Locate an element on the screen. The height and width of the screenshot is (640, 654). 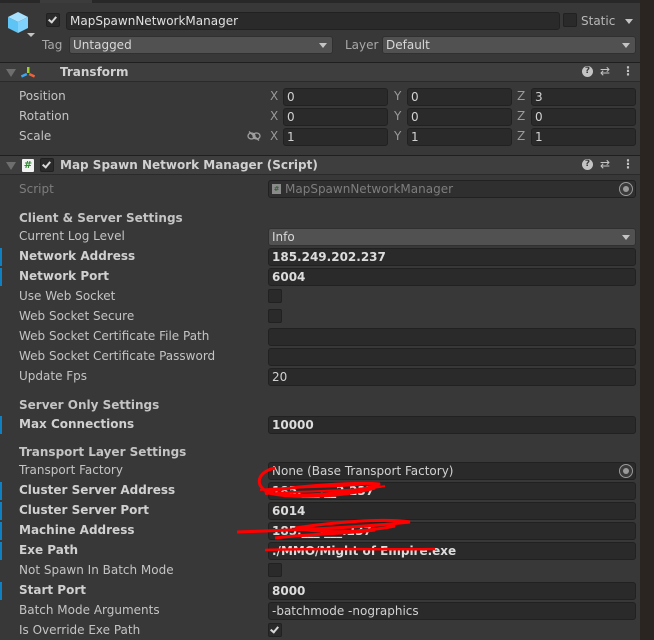
tag-label: Tag is located at coordinates (52, 45).